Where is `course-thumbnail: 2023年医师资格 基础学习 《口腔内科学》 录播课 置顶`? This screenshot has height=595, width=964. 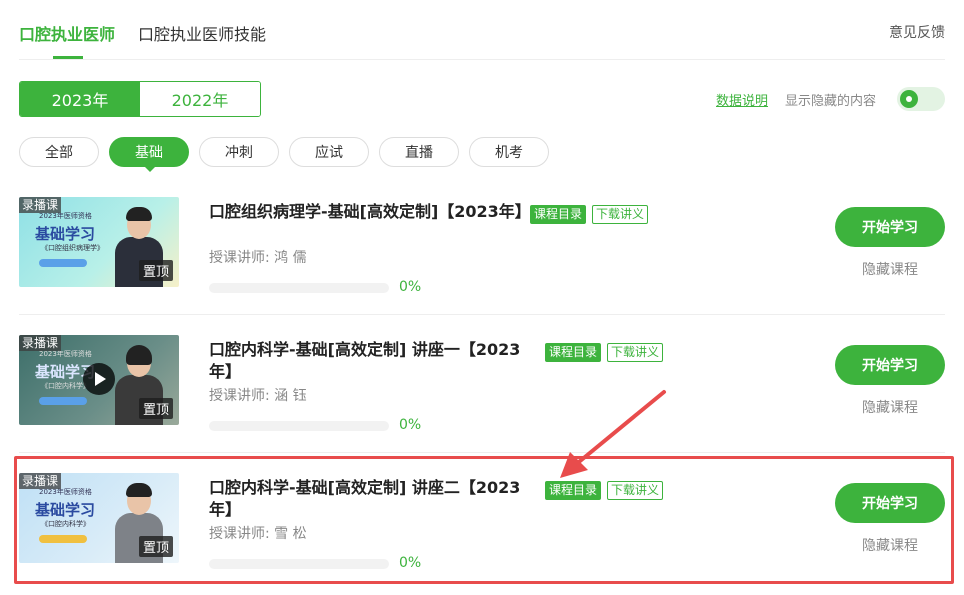
course-thumbnail: 2023年医师资格 基础学习 《口腔内科学》 录播课 置顶 is located at coordinates (99, 380).